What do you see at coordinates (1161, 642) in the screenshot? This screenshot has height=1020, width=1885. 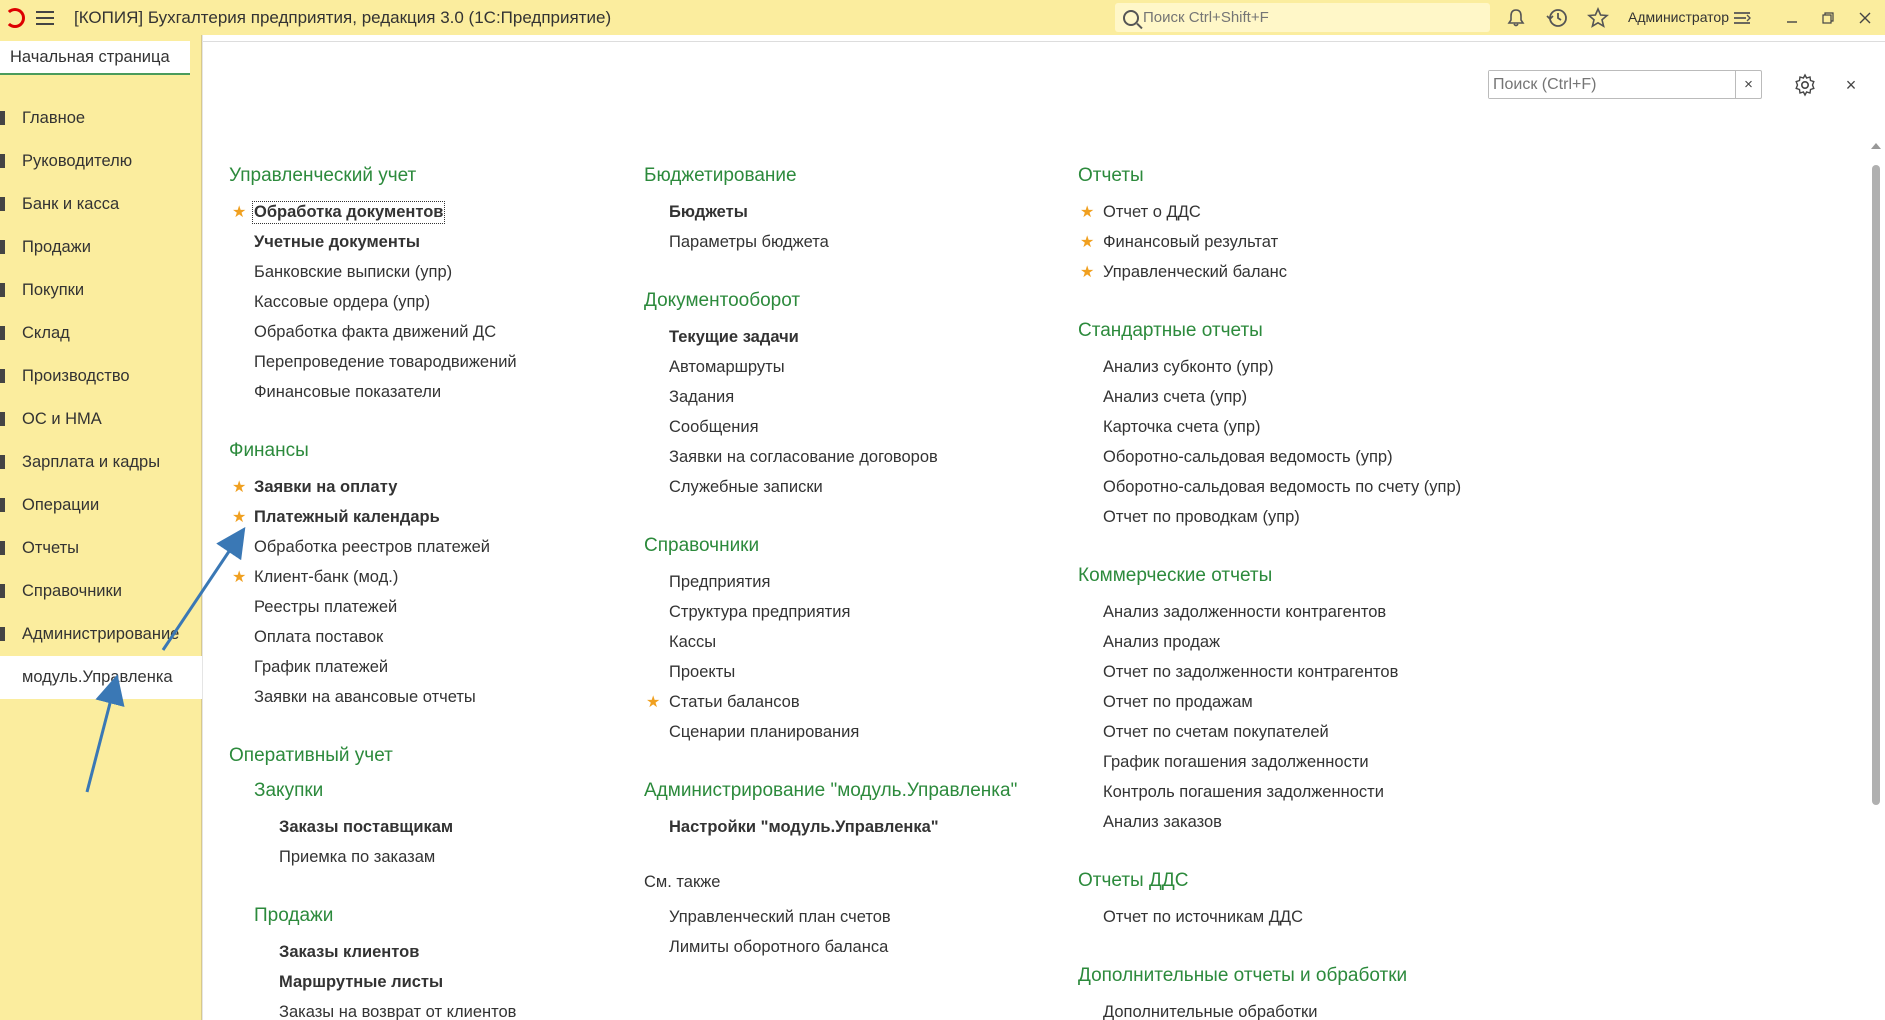 I see `link-sales-analysis: Анализ продаж` at bounding box center [1161, 642].